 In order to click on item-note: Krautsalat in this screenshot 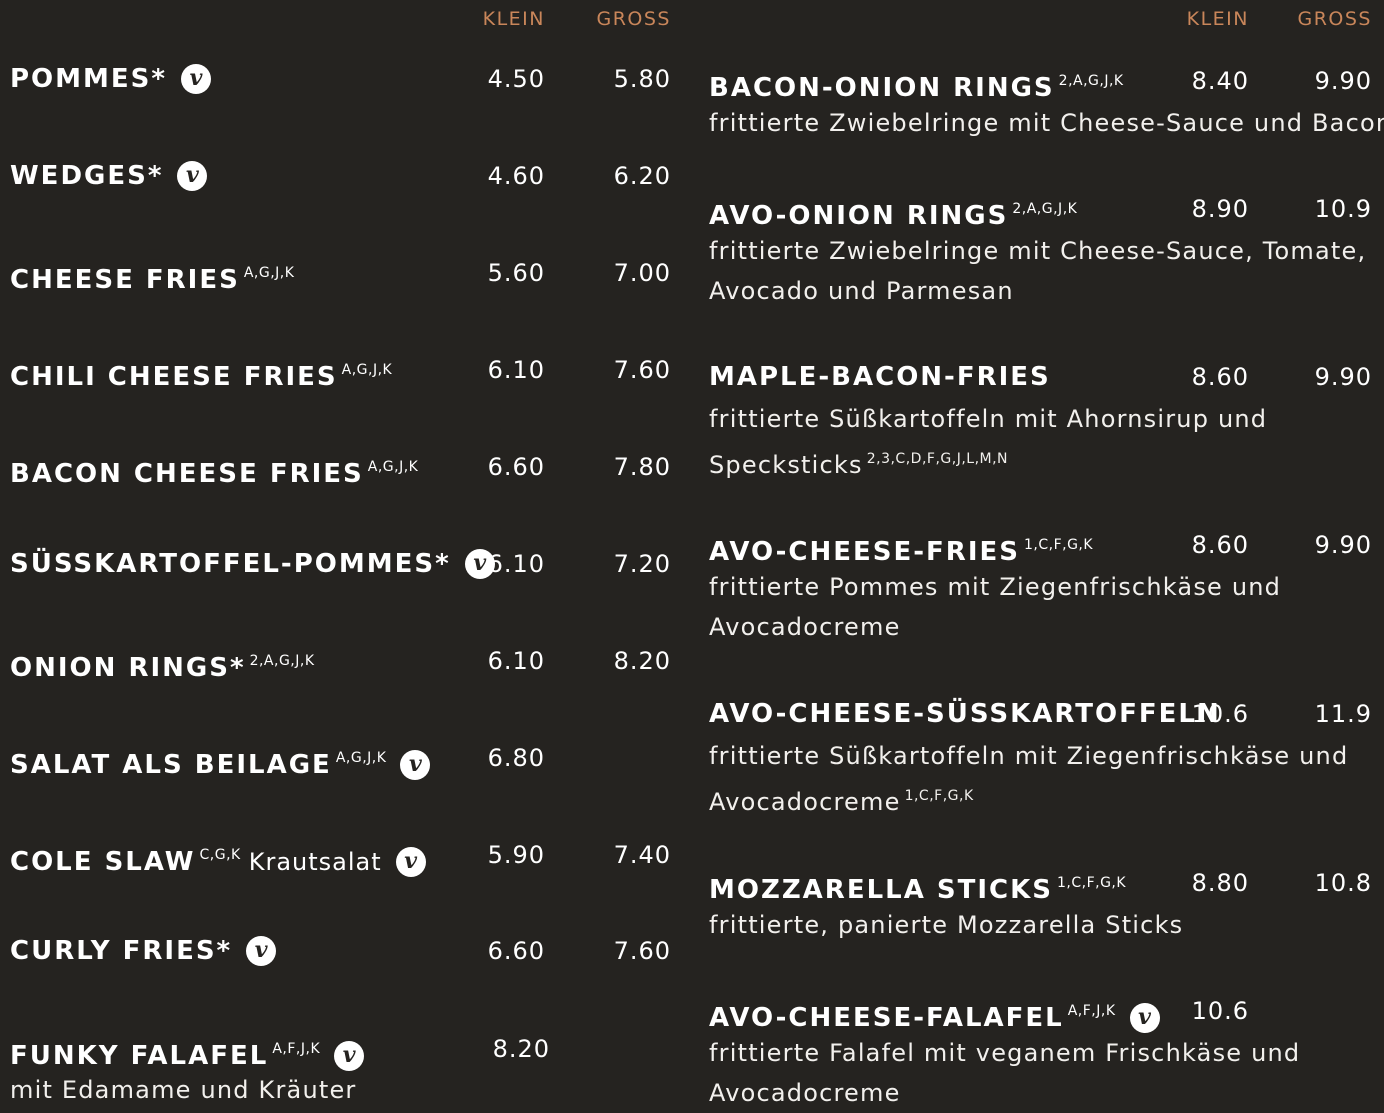, I will do `click(315, 862)`.